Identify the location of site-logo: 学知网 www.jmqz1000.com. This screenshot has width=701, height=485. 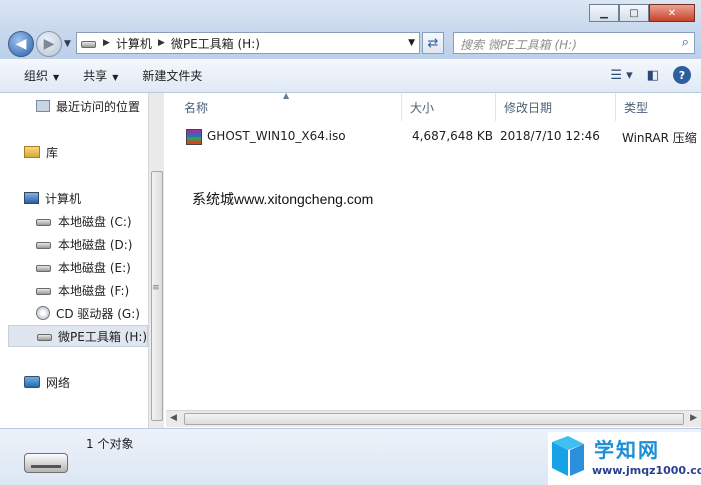
(624, 458).